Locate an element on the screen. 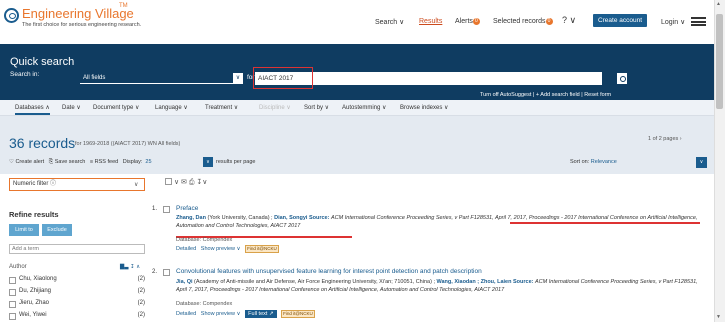 The width and height of the screenshot is (725, 322). tab-language: Language ∨ is located at coordinates (171, 107).